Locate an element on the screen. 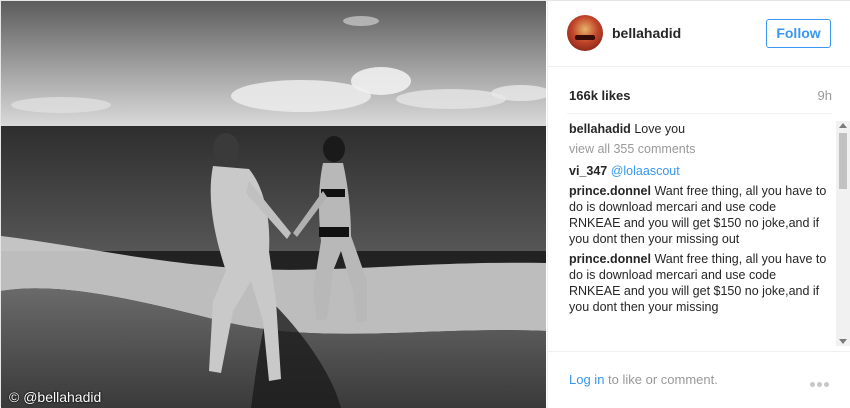  username-link: bellahadid is located at coordinates (646, 33).